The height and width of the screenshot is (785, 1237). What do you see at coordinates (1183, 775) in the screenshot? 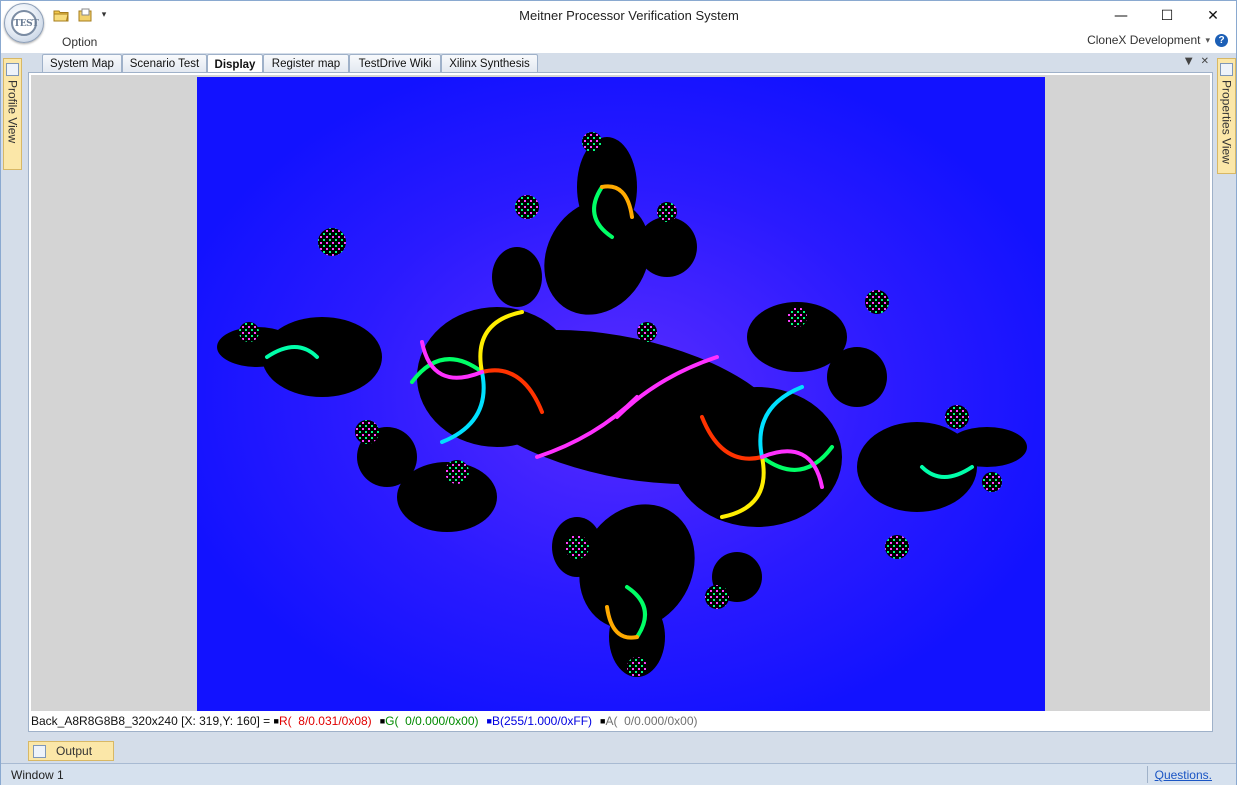
I see `questions-link: Questions.` at bounding box center [1183, 775].